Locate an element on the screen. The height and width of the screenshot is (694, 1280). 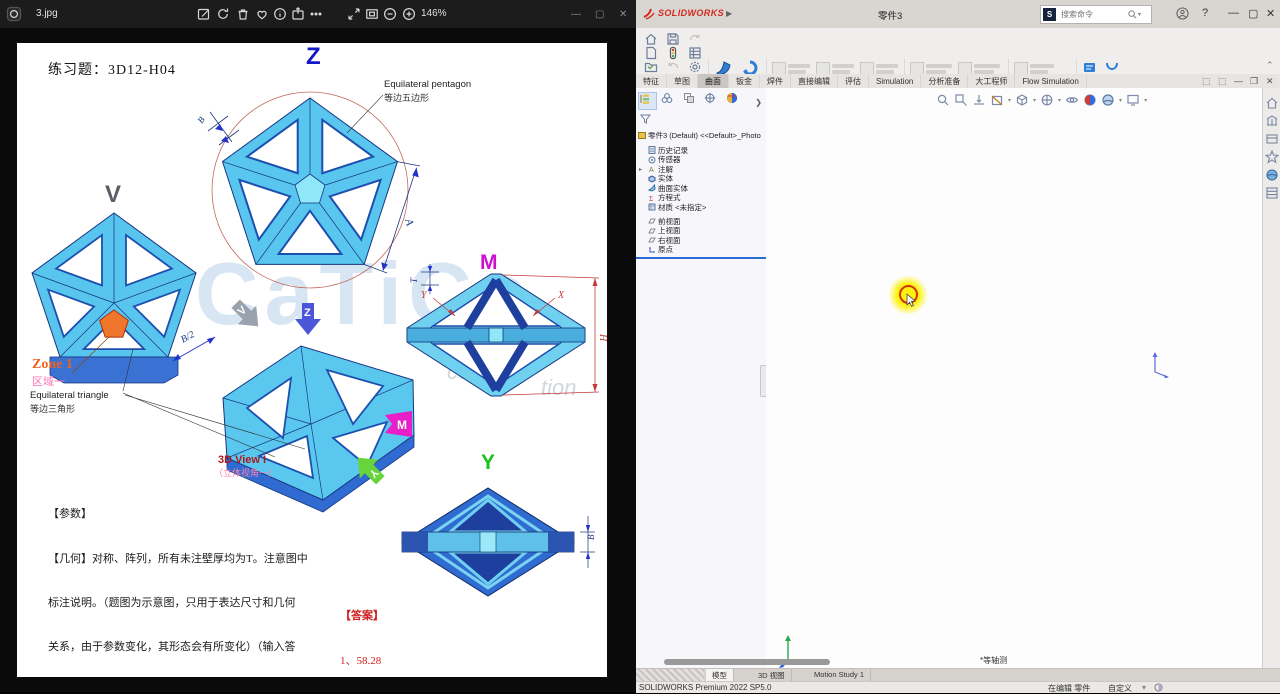
sw-minimize-button: — is located at coordinates (1233, 13).